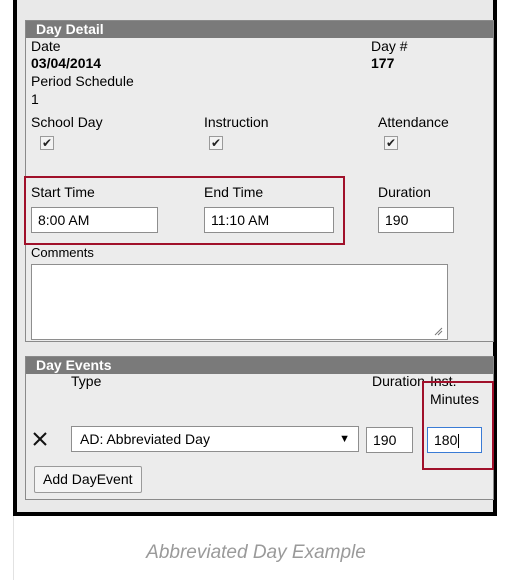  What do you see at coordinates (383, 63) in the screenshot?
I see `day-number-value: 177` at bounding box center [383, 63].